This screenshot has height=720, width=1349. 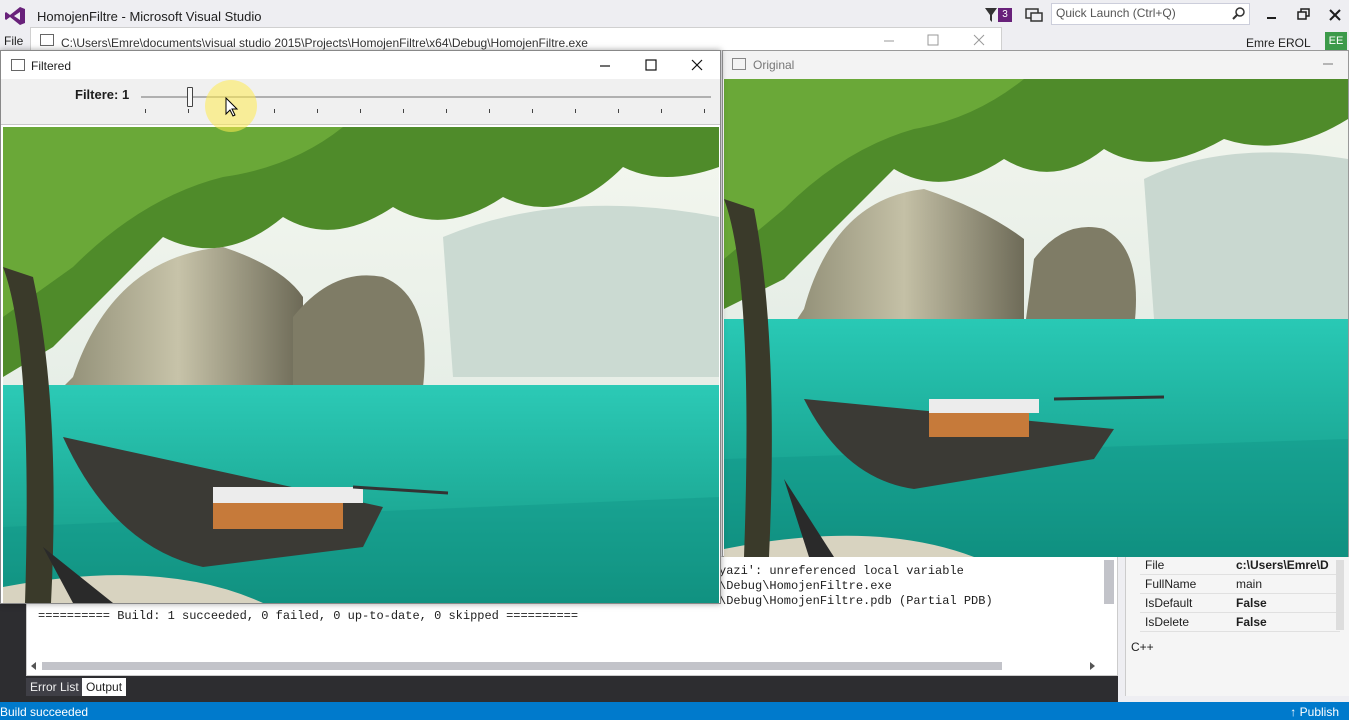 I want to click on notification-count-badge: 3, so click(x=1005, y=15).